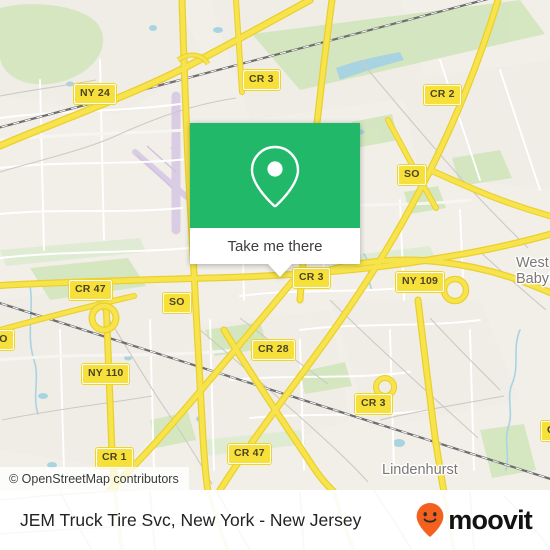 Image resolution: width=550 pixels, height=550 pixels. Describe the element at coordinates (532, 263) in the screenshot. I see `place-label-west: West` at that location.